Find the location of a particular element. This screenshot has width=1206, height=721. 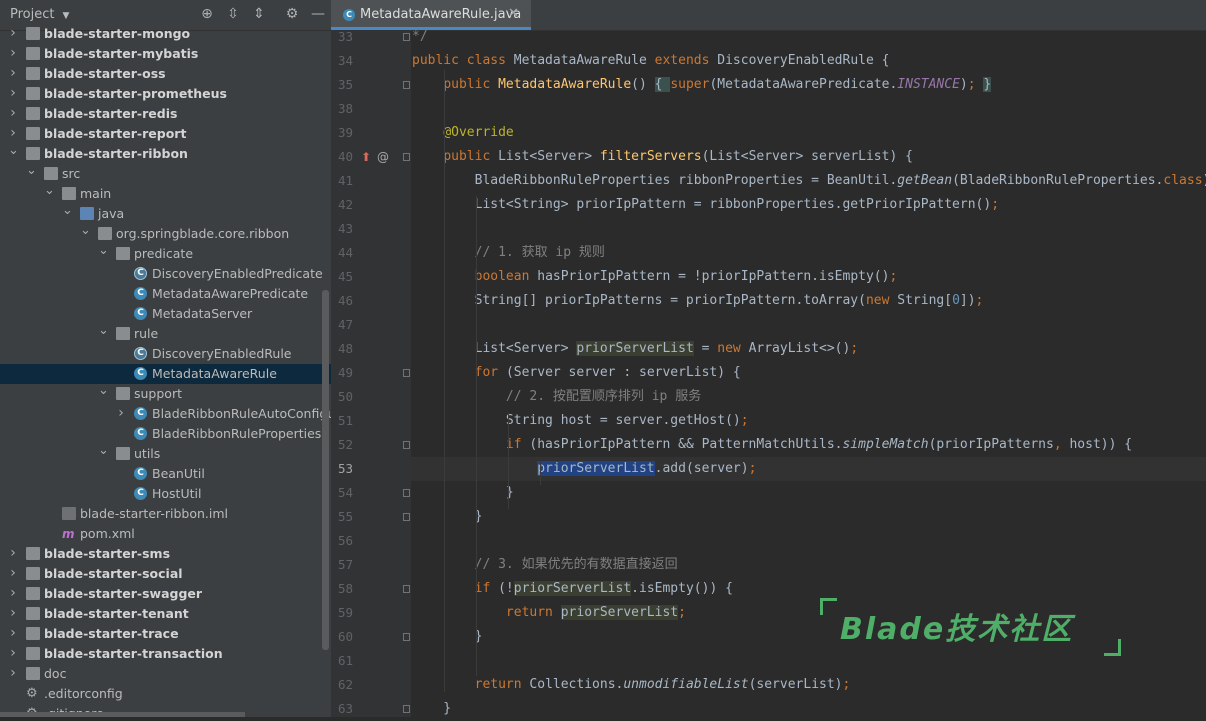

tree-item: ⌄ utils is located at coordinates (165, 454).